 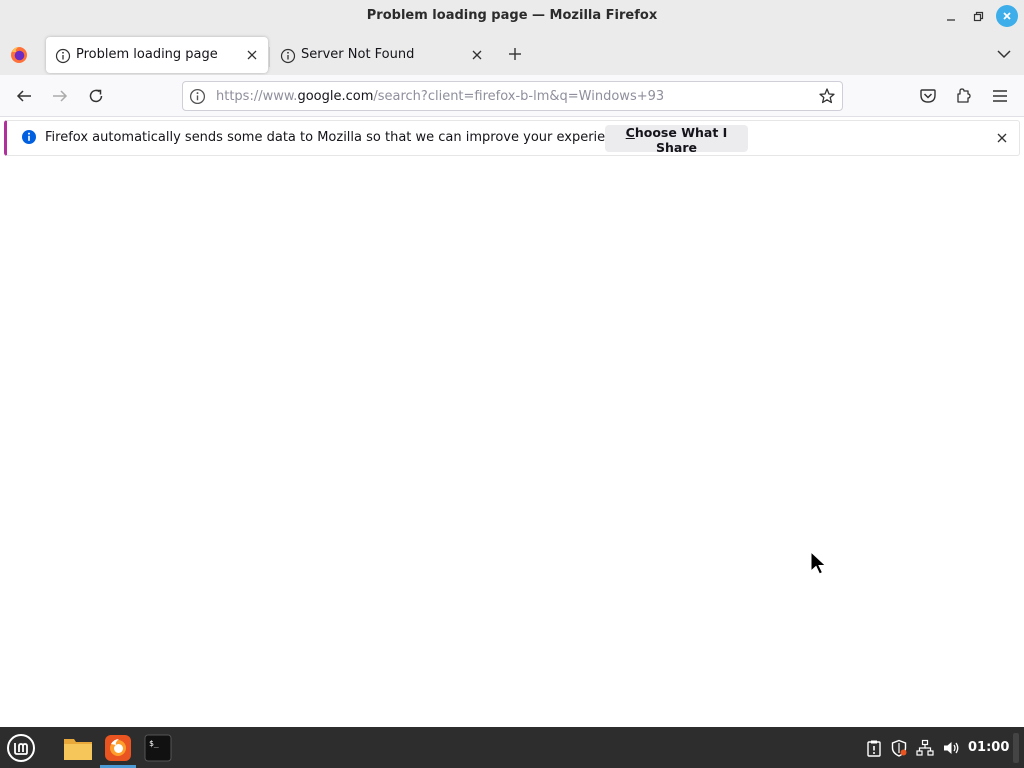 What do you see at coordinates (928, 96) in the screenshot?
I see `pocket-icon` at bounding box center [928, 96].